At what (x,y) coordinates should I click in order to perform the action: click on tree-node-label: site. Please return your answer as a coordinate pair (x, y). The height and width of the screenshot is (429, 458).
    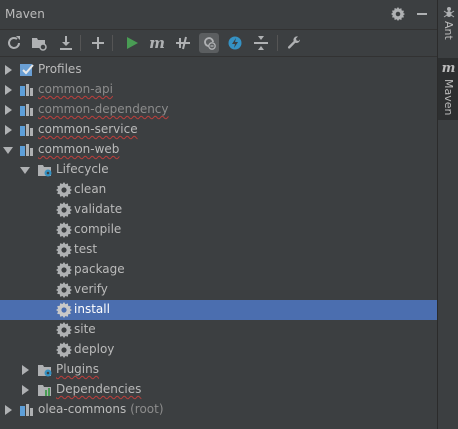
    Looking at the image, I should click on (85, 329).